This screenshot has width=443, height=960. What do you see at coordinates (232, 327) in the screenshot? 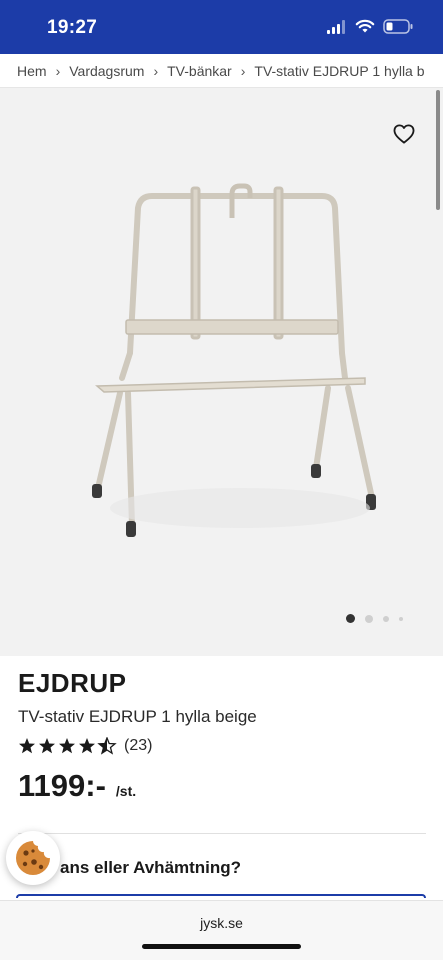
I see `tv-stand-crossbar` at bounding box center [232, 327].